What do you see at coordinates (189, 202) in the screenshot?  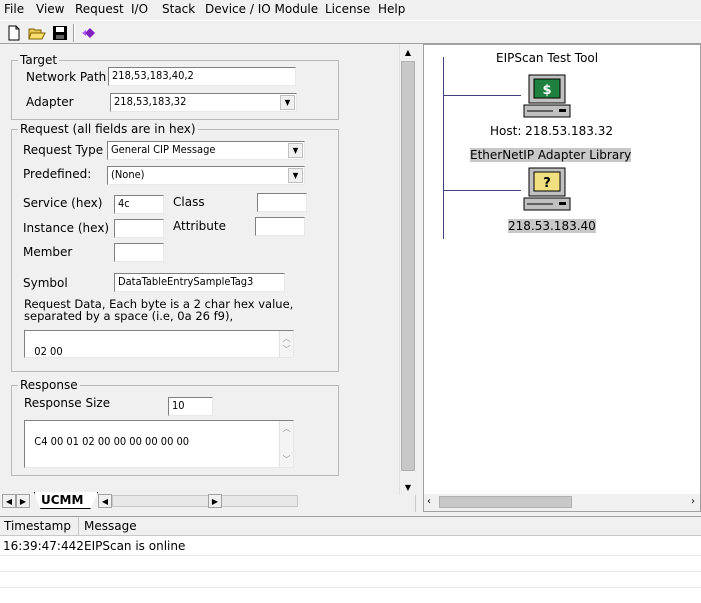 I see `class-label: Class` at bounding box center [189, 202].